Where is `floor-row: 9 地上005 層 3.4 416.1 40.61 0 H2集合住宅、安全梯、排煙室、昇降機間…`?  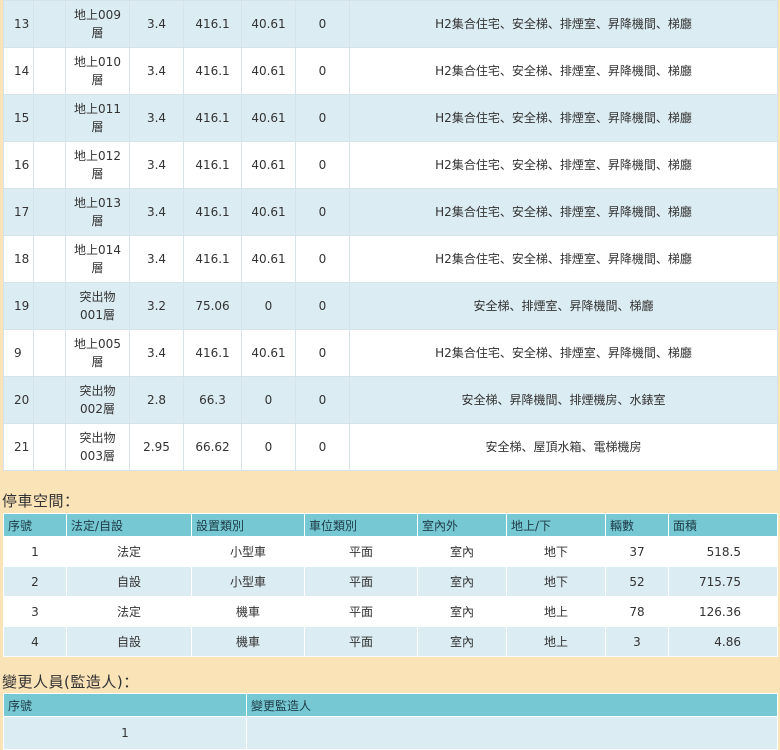 floor-row: 9 地上005 層 3.4 416.1 40.61 0 H2集合住宅、安全梯、排煙室、昇降機間… is located at coordinates (390, 353).